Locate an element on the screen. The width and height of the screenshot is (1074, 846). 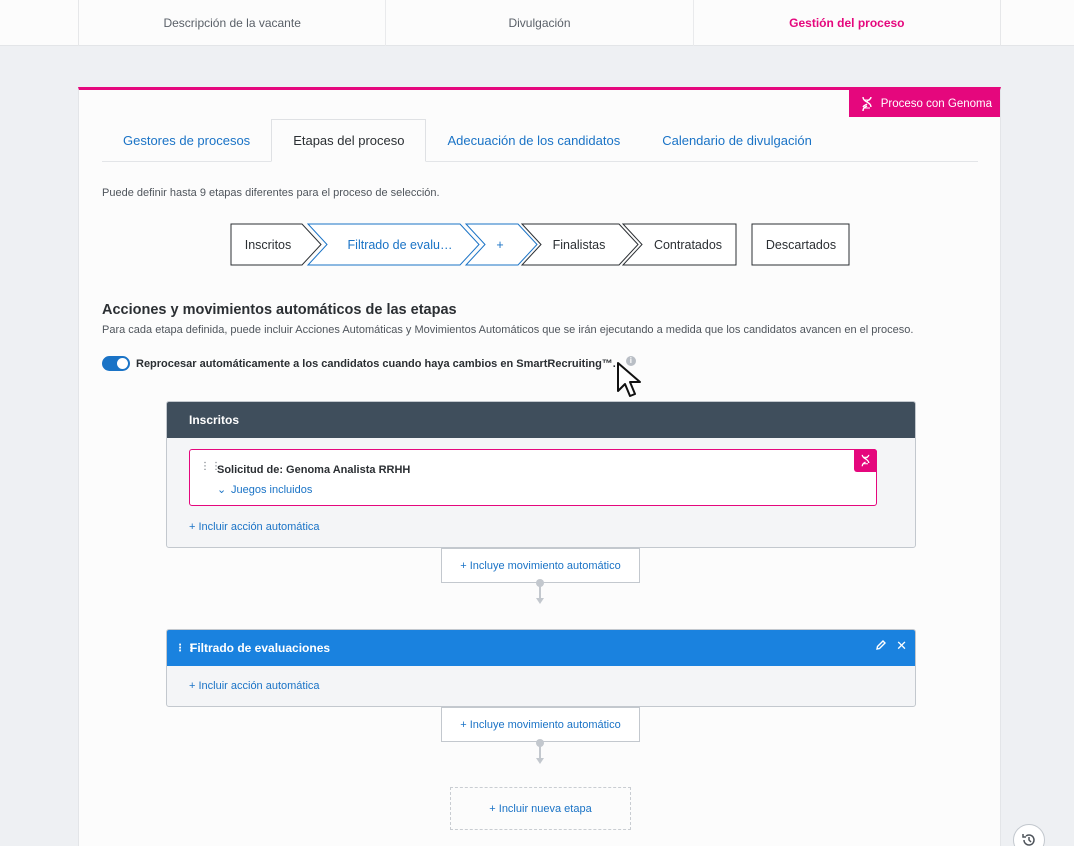
close-icon: ✕ is located at coordinates (901, 646).